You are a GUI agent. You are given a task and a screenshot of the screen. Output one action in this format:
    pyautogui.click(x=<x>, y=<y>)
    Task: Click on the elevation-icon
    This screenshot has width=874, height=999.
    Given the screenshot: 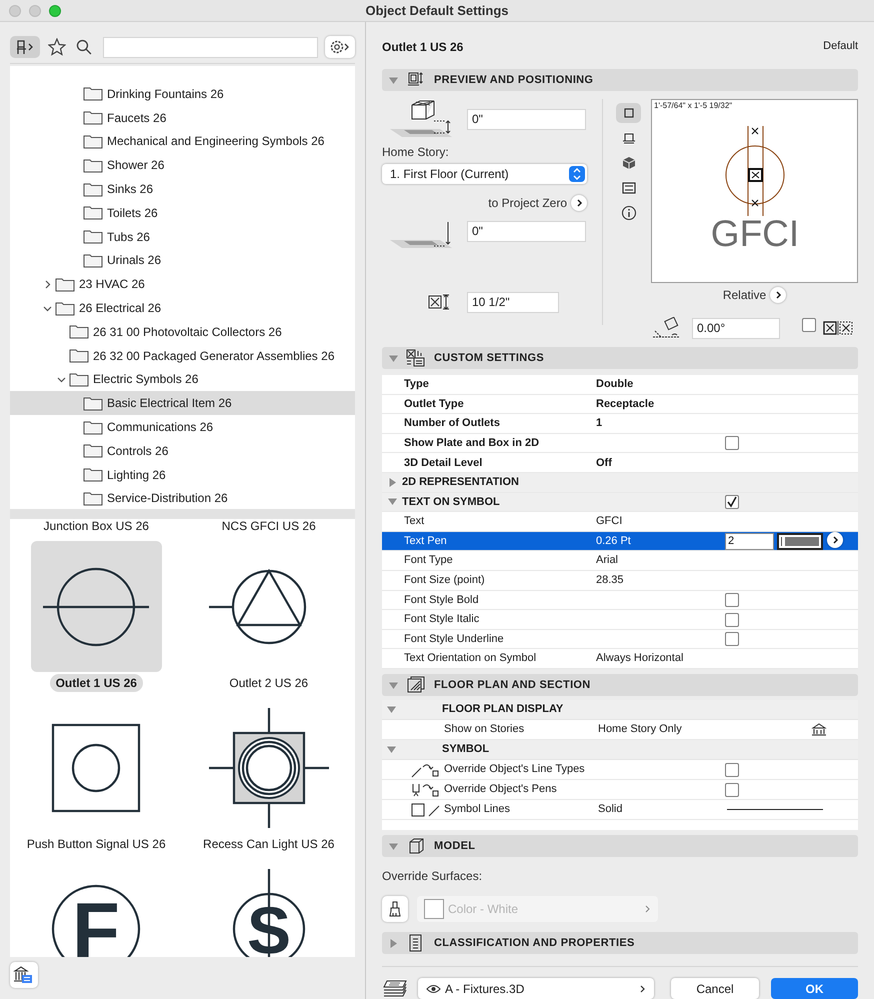 What is the action you would take?
    pyautogui.click(x=628, y=188)
    